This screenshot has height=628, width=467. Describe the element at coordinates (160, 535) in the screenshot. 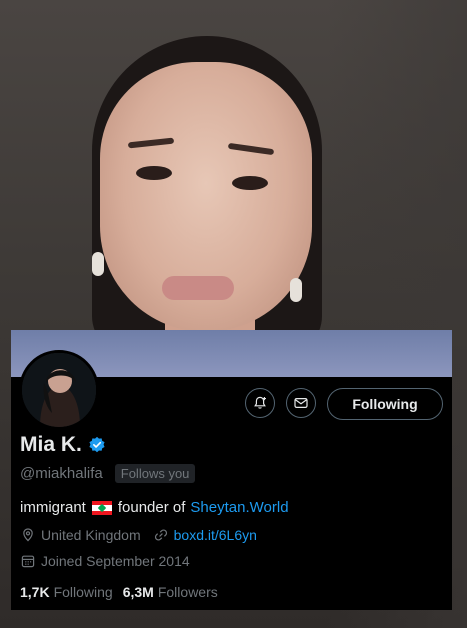

I see `link-icon` at that location.